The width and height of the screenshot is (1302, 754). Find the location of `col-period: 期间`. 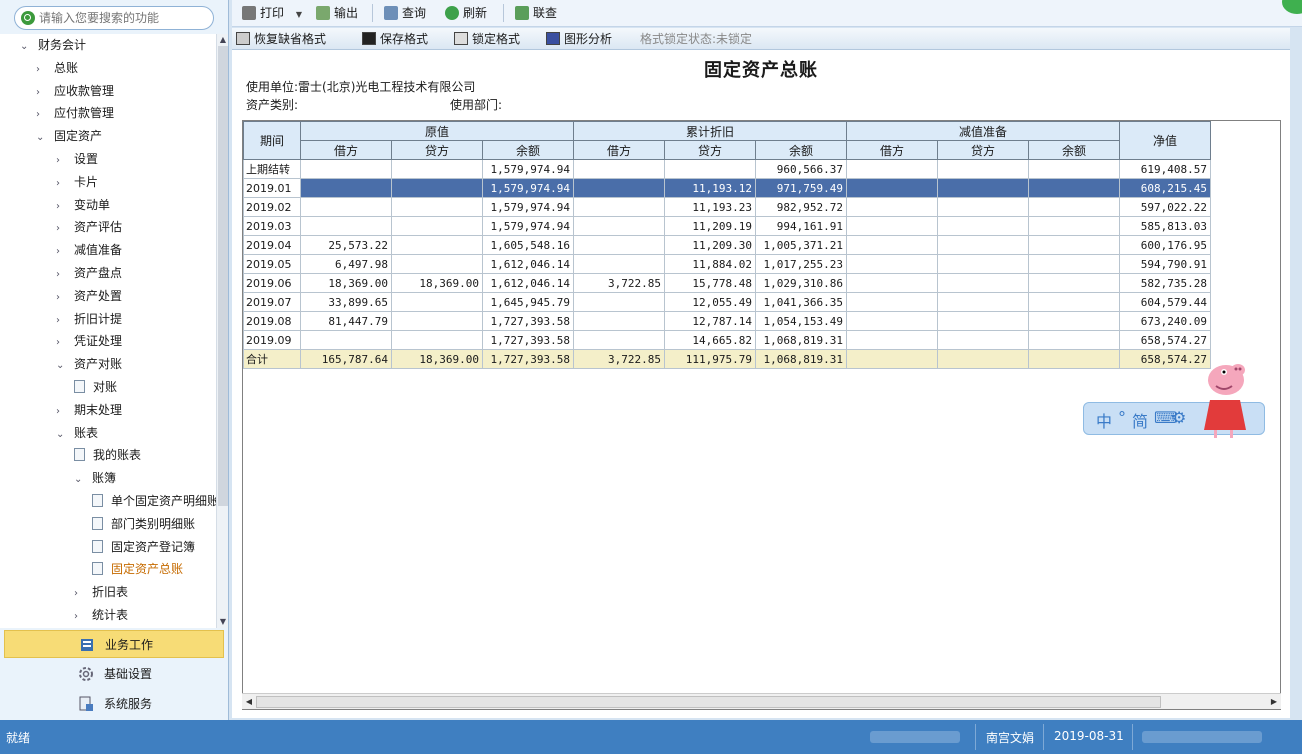

col-period: 期间 is located at coordinates (272, 140).